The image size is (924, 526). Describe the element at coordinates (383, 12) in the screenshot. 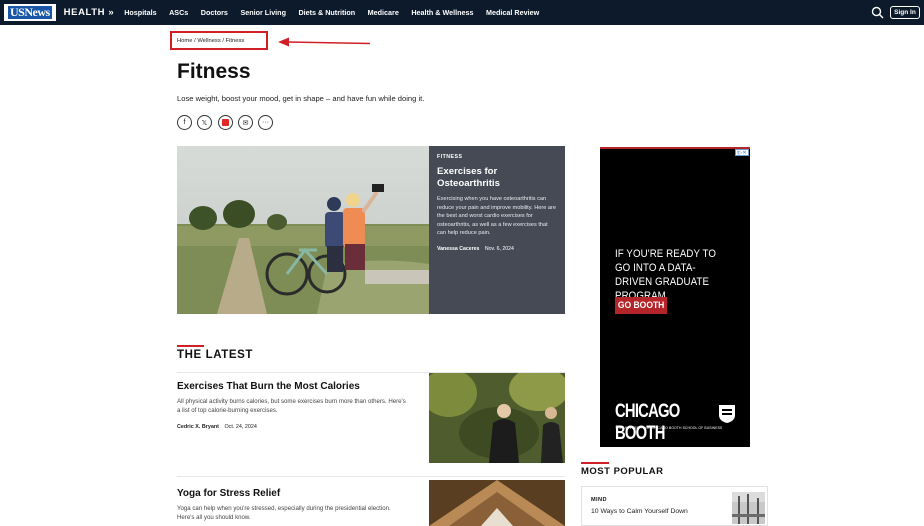

I see `nav-item-medicare: Medicare` at that location.